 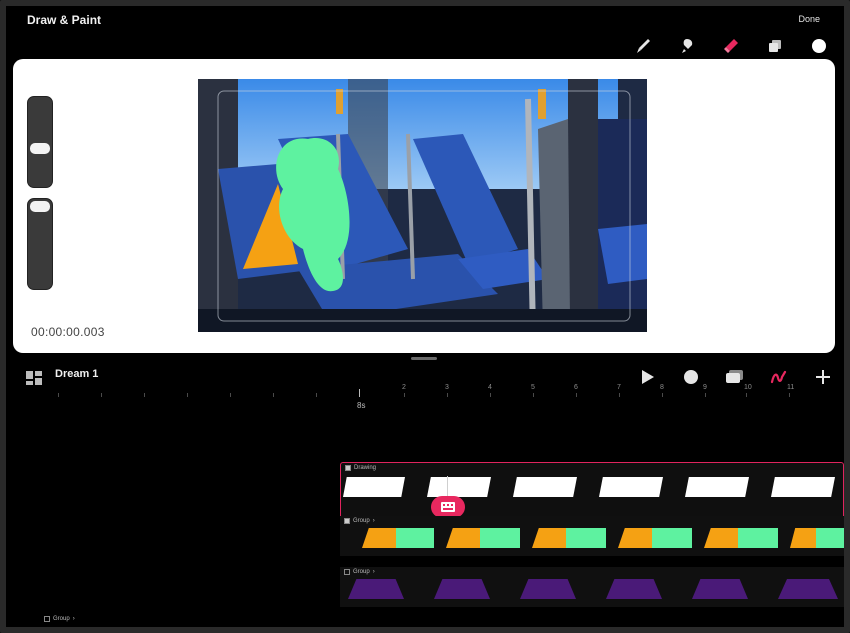 What do you see at coordinates (819, 46) in the screenshot?
I see `color-icon` at bounding box center [819, 46].